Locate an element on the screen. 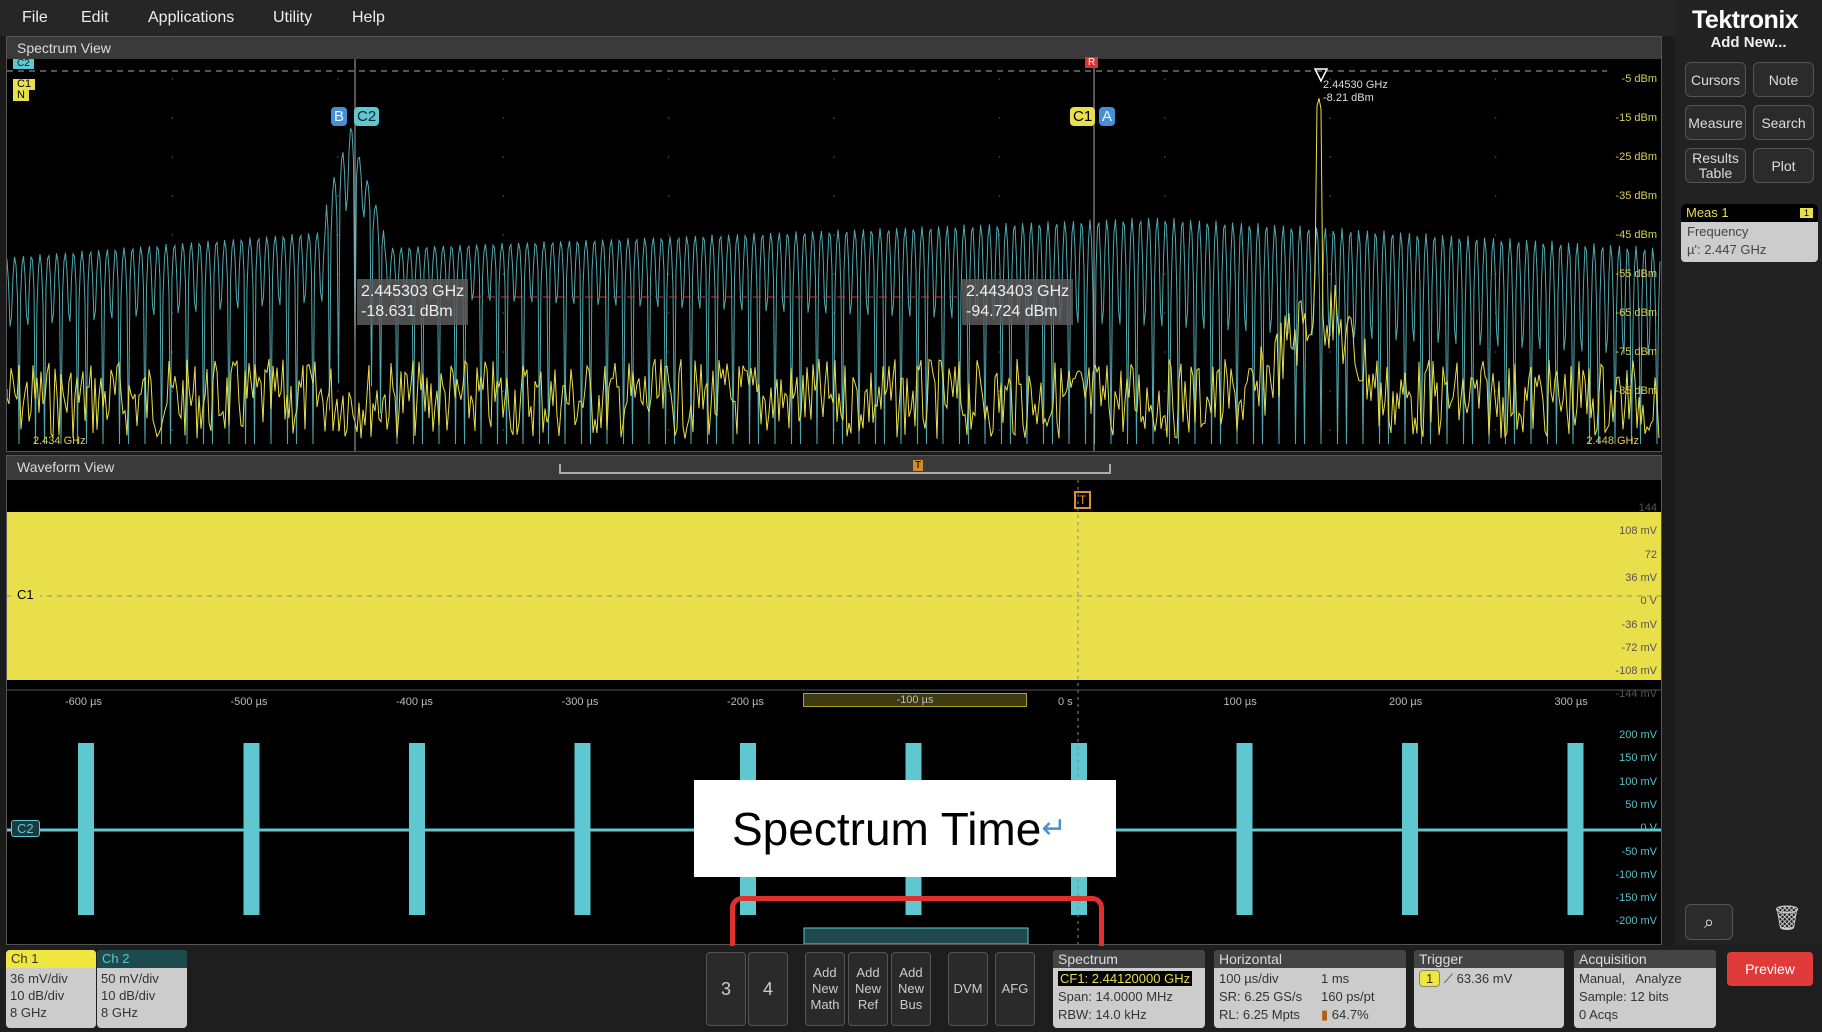 The width and height of the screenshot is (1822, 1032). annotation-text: Spectrum Time is located at coordinates (887, 828).